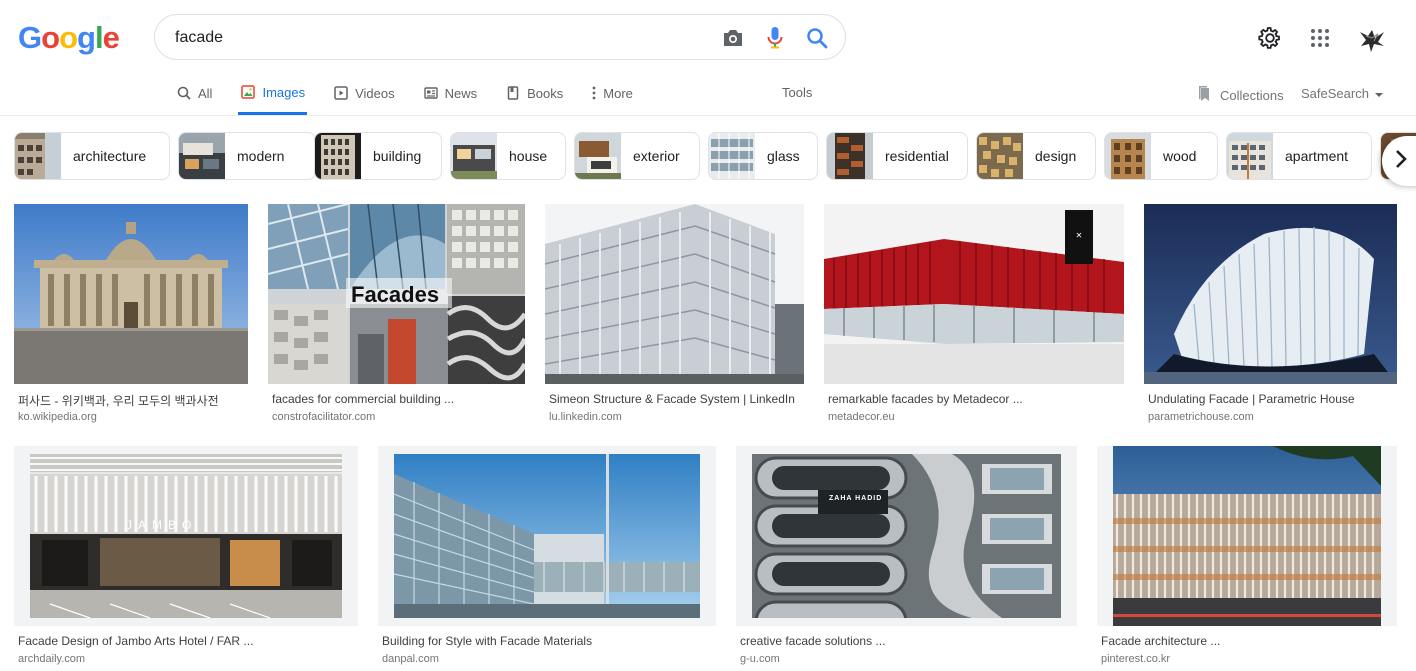 The height and width of the screenshot is (671, 1416). Describe the element at coordinates (397, 156) in the screenshot. I see `chip-label: building` at that location.